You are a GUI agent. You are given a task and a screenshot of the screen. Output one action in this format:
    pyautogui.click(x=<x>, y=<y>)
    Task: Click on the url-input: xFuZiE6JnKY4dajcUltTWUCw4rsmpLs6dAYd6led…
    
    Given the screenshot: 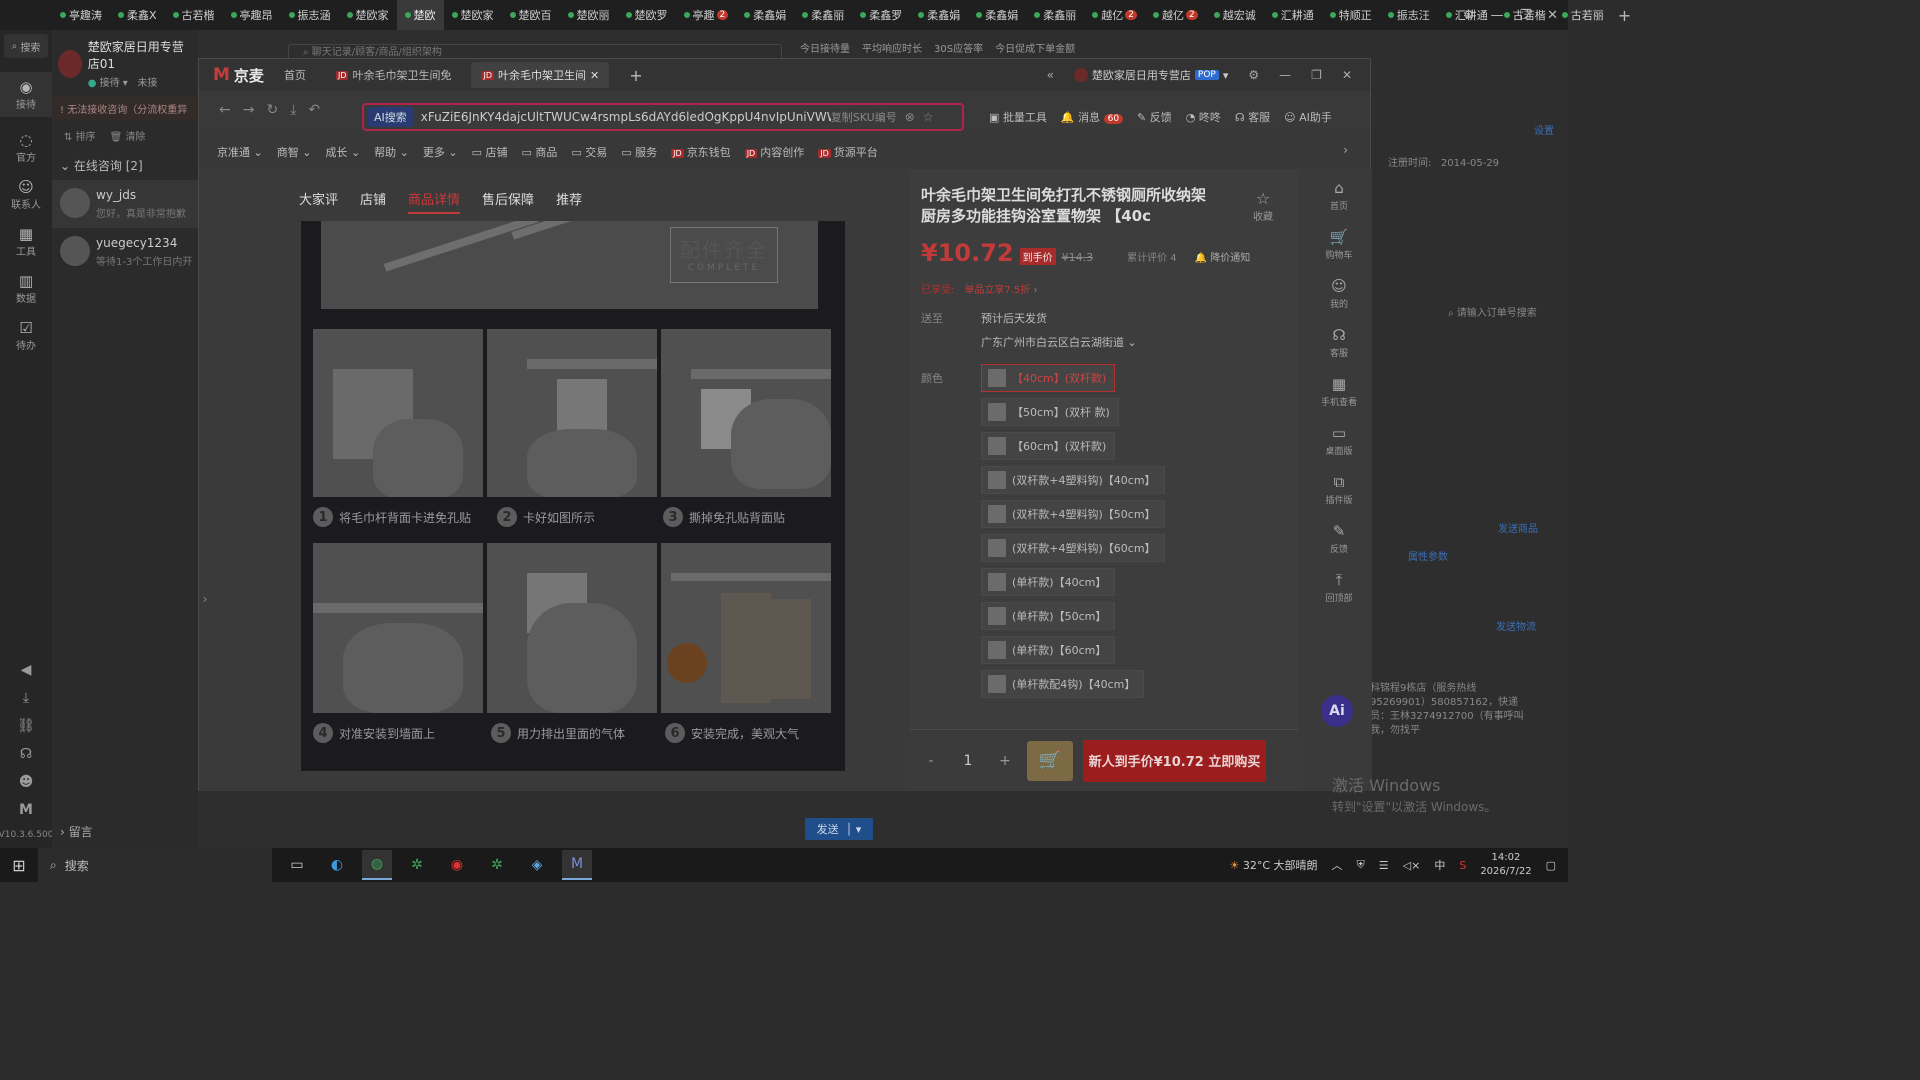 What is the action you would take?
    pyautogui.click(x=626, y=117)
    